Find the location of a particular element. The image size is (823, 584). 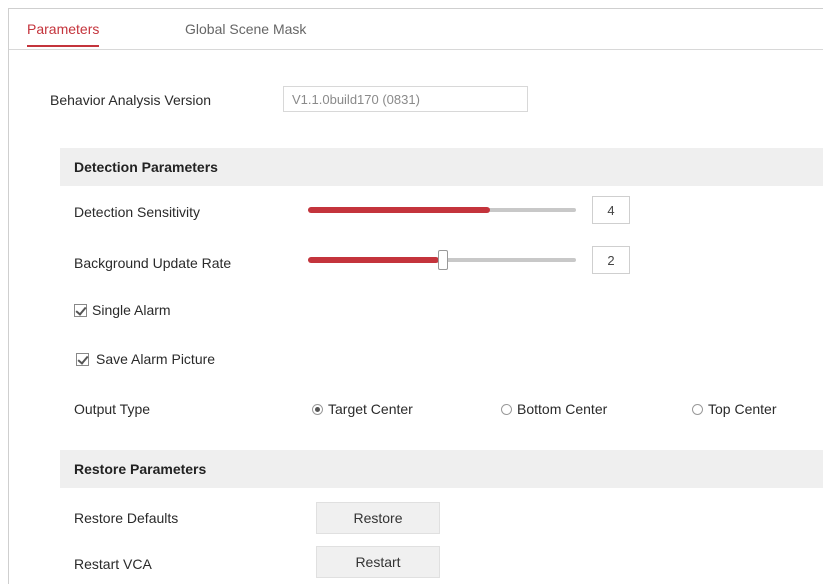

restore-button: Restore is located at coordinates (378, 518).